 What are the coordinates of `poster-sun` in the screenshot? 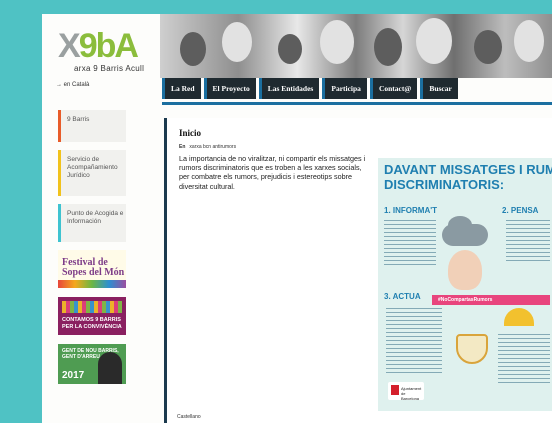 It's located at (519, 317).